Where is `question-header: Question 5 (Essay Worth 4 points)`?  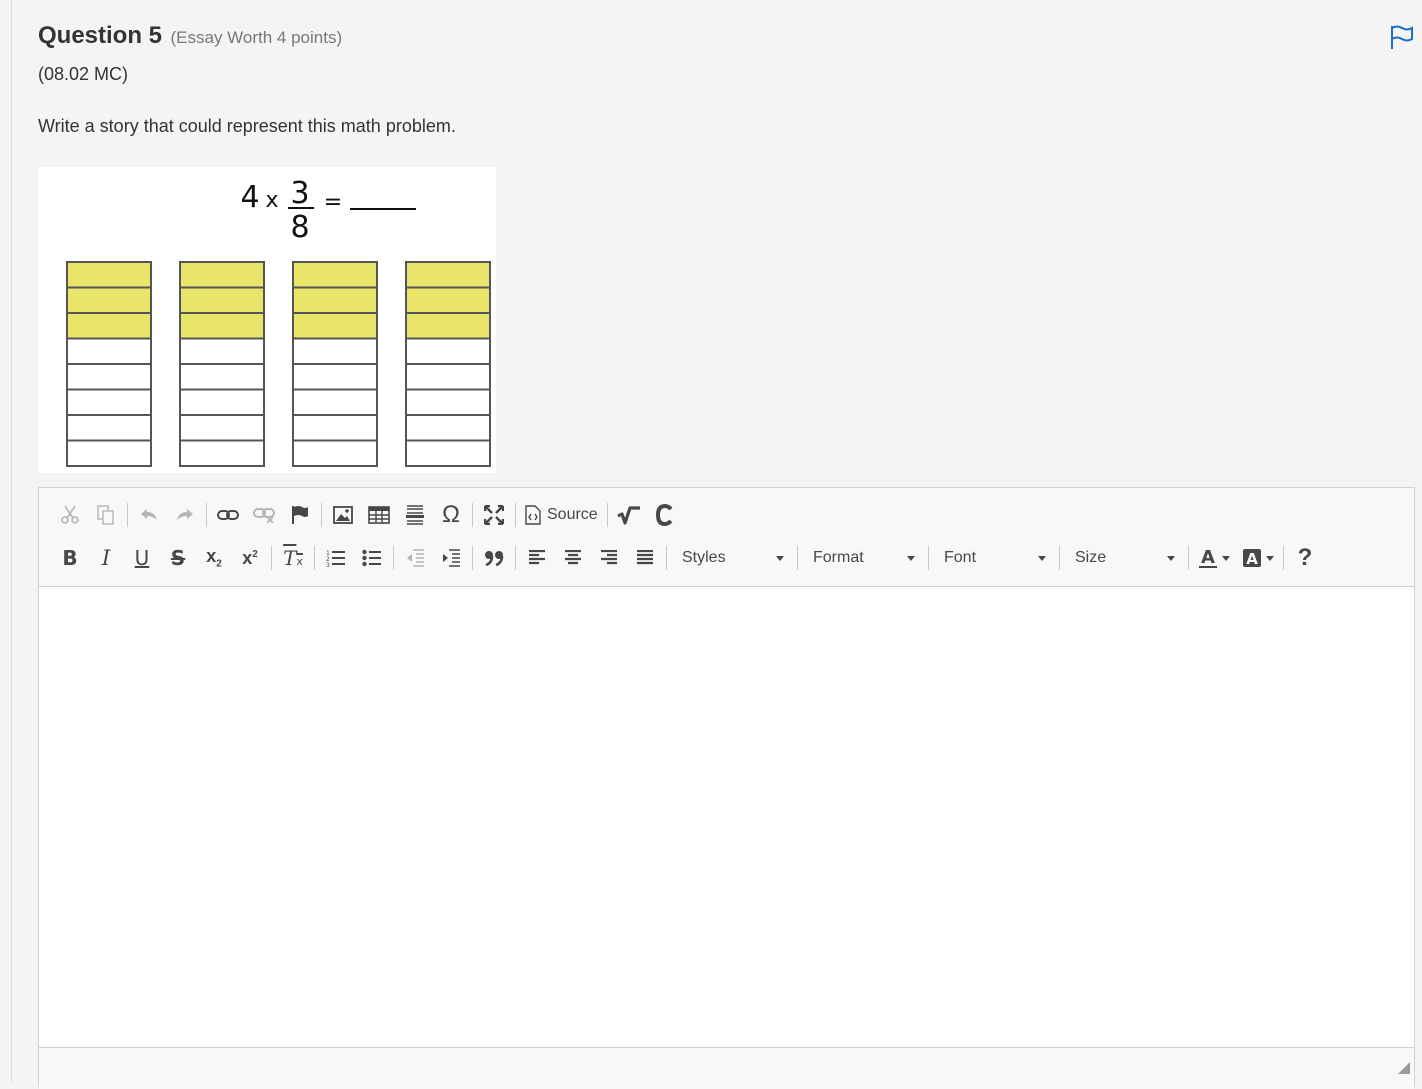
question-header: Question 5 (Essay Worth 4 points) is located at coordinates (190, 36).